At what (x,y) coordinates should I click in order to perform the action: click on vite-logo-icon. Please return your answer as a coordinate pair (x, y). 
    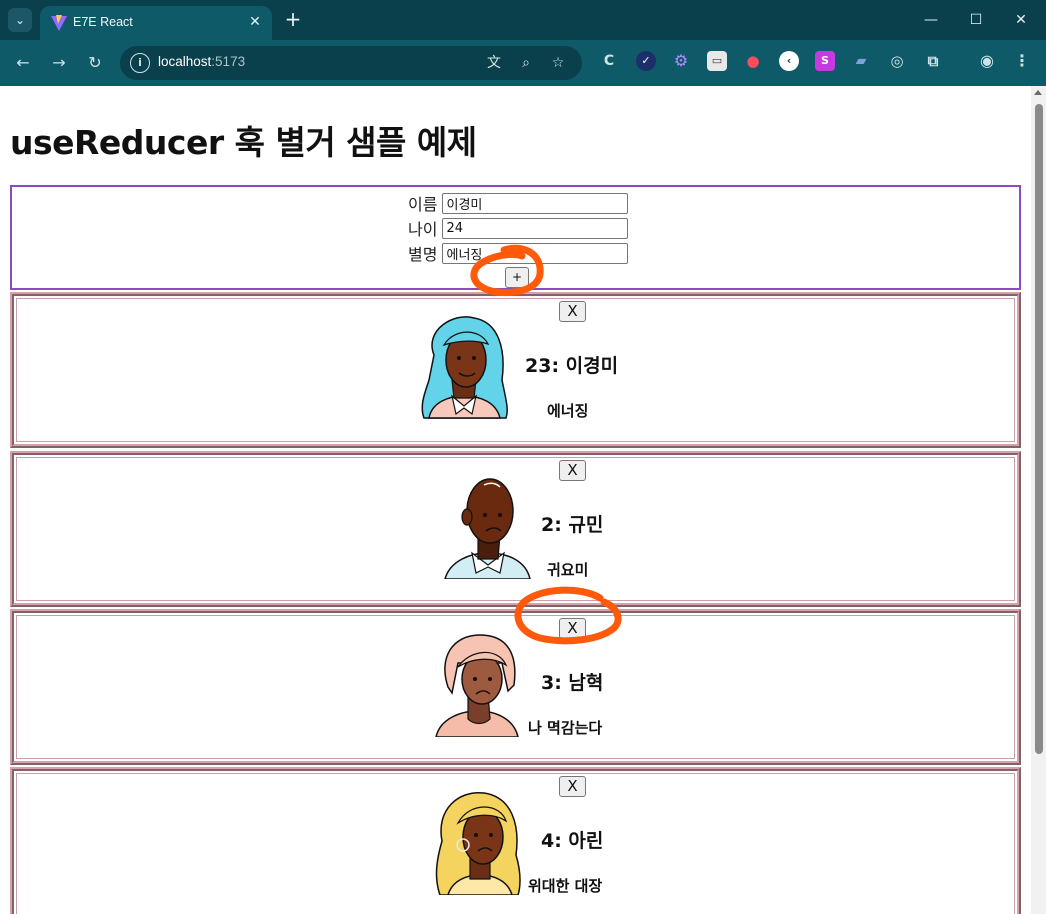
    Looking at the image, I should click on (59, 23).